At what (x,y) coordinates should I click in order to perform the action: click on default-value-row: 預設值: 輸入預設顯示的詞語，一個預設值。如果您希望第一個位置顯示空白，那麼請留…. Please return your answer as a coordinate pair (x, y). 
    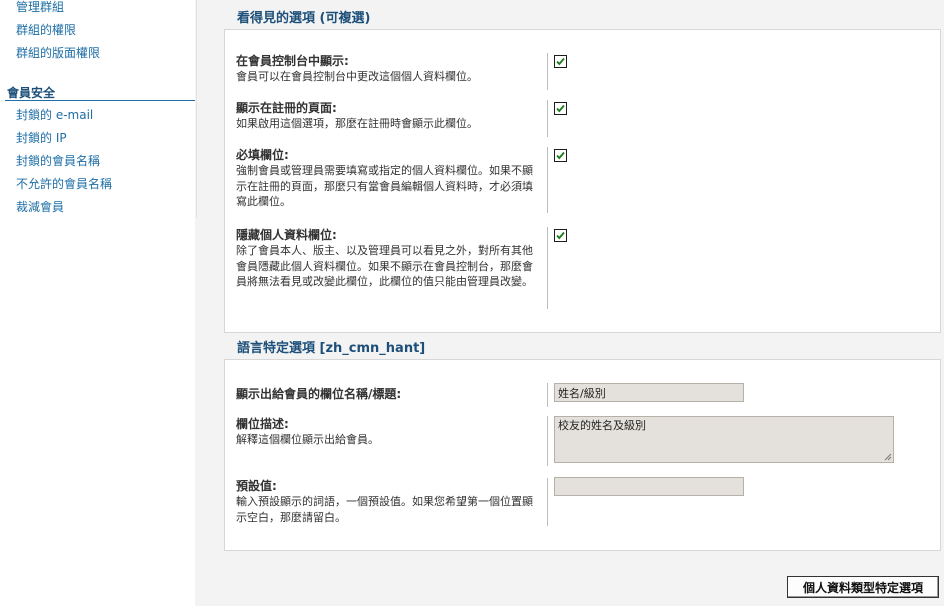
    Looking at the image, I should click on (586, 501).